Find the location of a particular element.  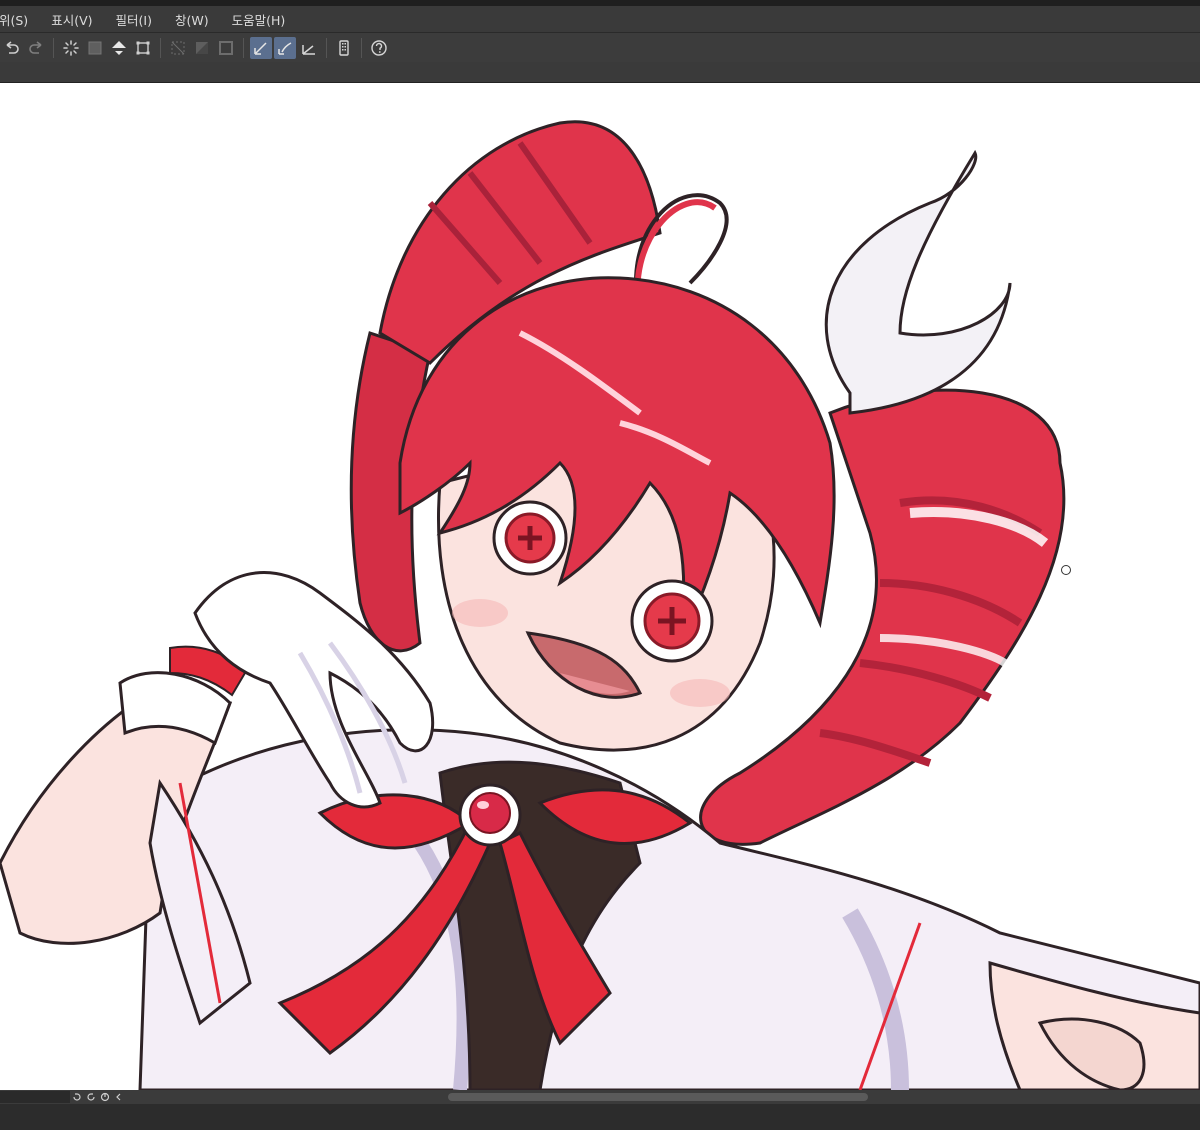

brush-cursor is located at coordinates (1066, 570).